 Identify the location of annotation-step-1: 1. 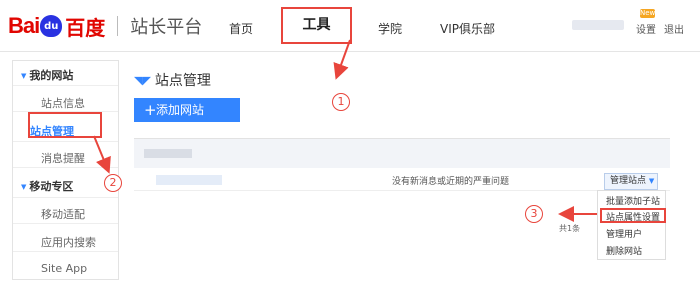
(341, 102).